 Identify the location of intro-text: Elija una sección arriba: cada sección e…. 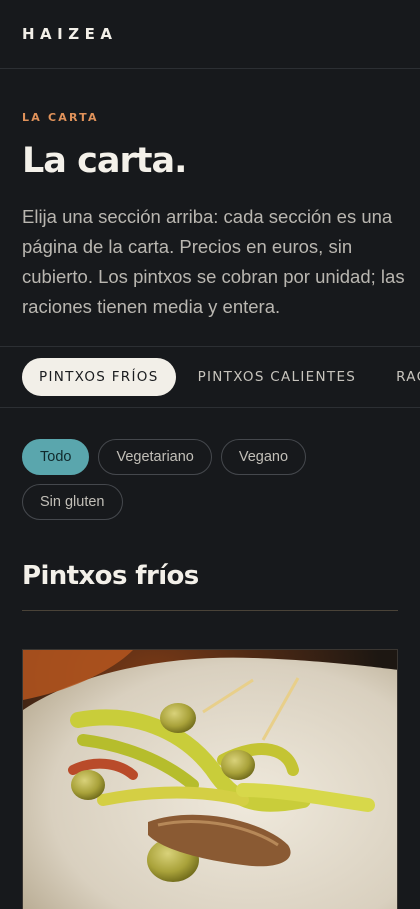
(213, 261).